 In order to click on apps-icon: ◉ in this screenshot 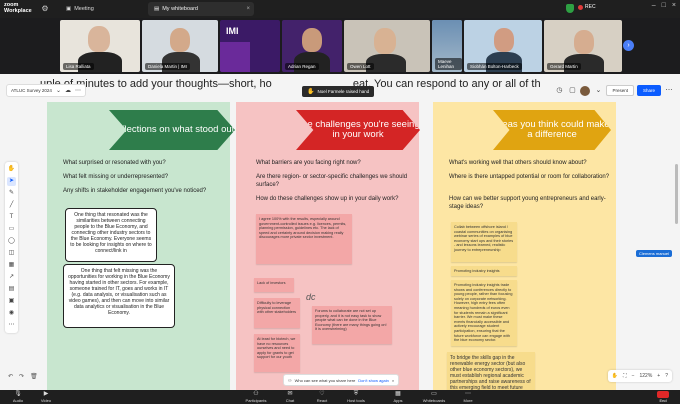, I will do `click(11, 313)`.